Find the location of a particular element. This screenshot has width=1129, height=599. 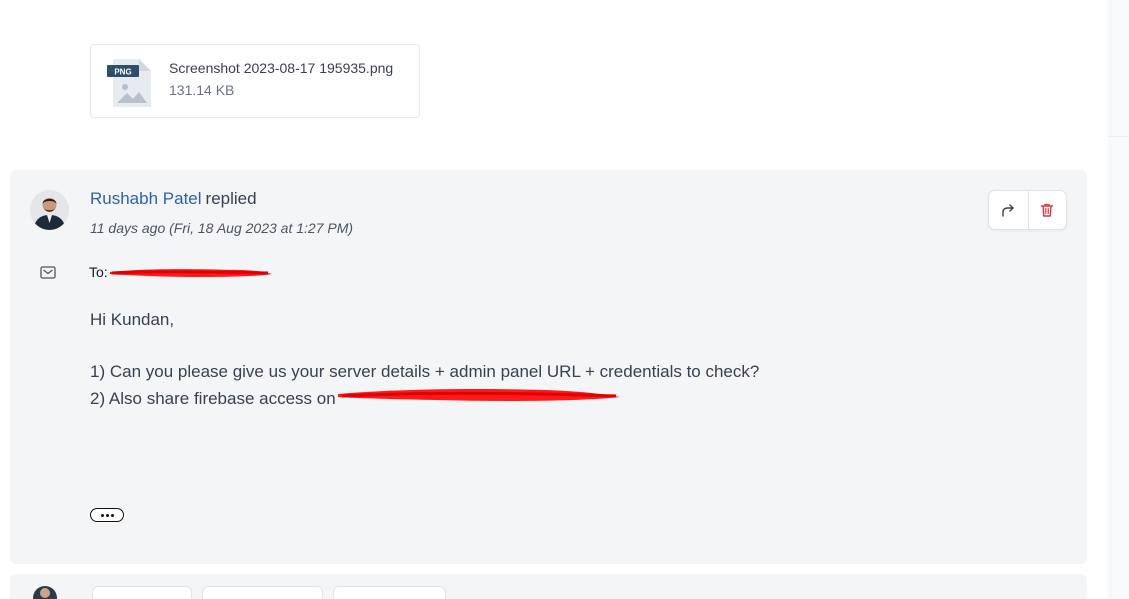

right-sidebar-edge is located at coordinates (1118, 299).